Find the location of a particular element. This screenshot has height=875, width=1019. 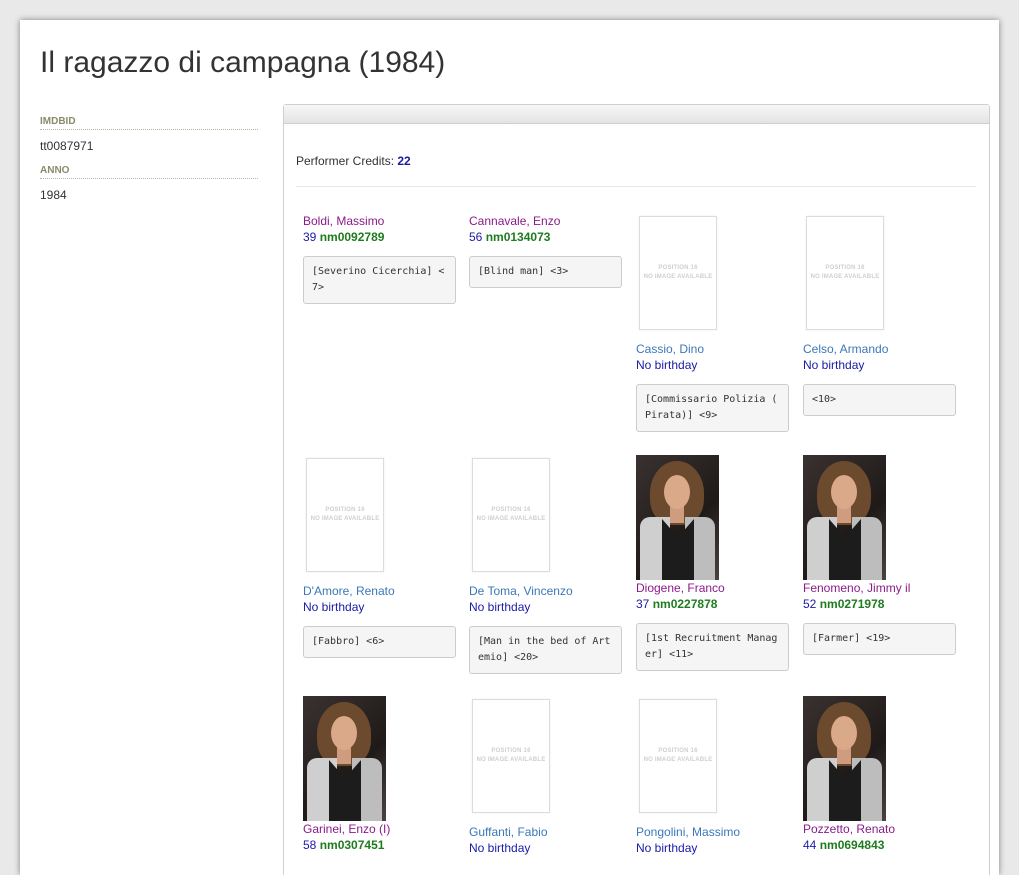

performer-info: 44 nm0694843 is located at coordinates (879, 845).